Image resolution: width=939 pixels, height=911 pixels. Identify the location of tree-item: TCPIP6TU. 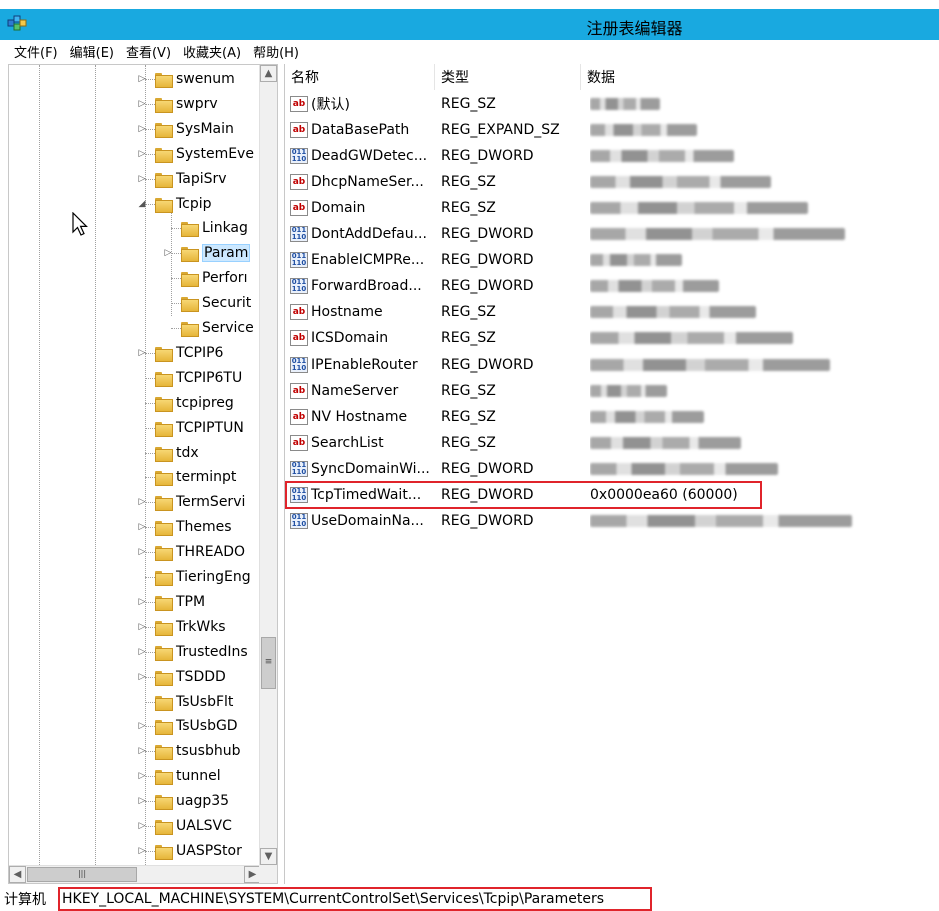
(198, 378).